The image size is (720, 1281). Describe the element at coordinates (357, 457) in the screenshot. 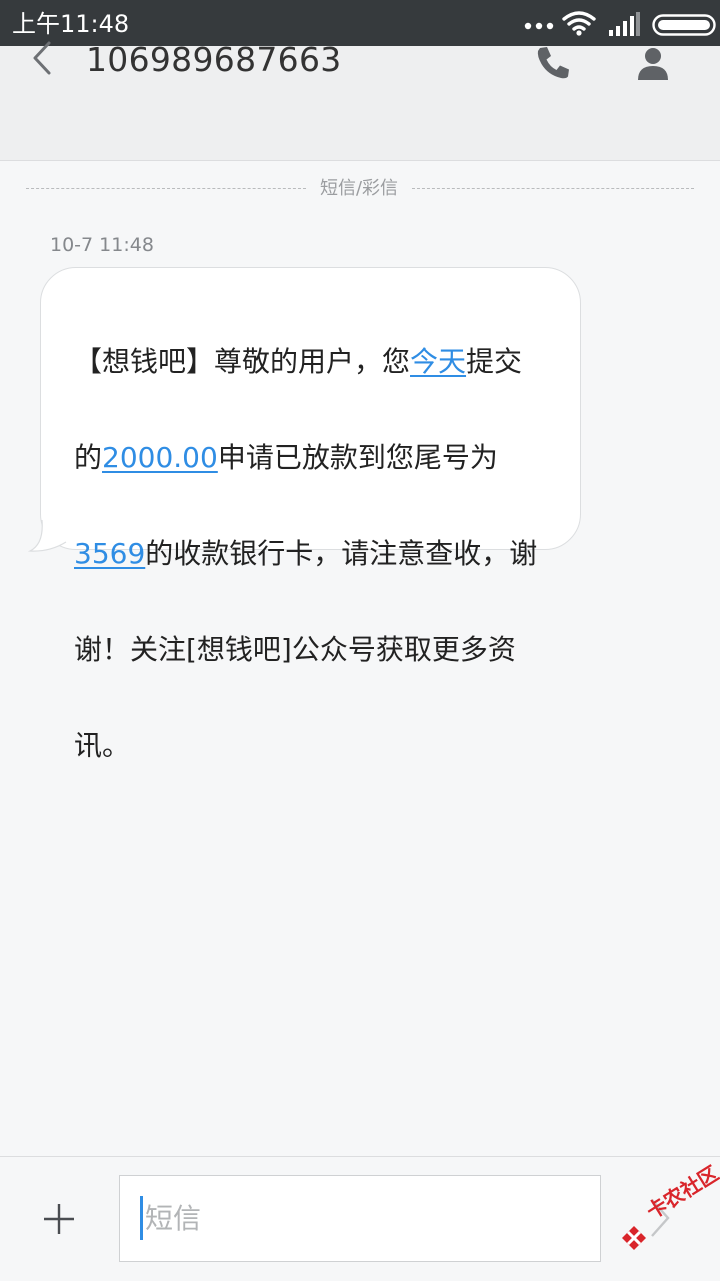

I see `message-text: 申请已放款到您尾号为` at that location.